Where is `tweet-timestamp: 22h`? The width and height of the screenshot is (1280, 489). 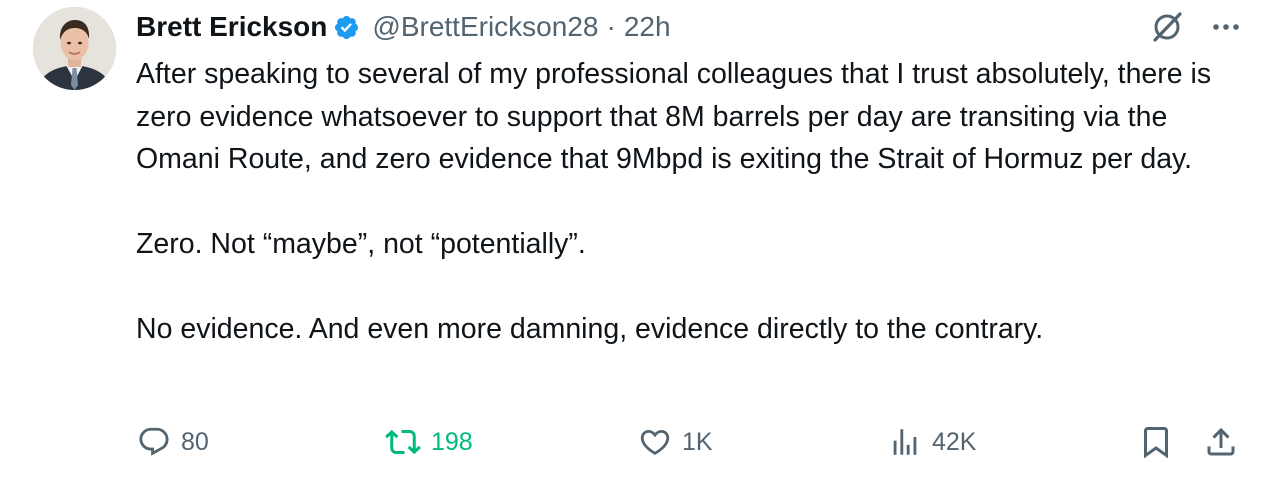
tweet-timestamp: 22h is located at coordinates (647, 27).